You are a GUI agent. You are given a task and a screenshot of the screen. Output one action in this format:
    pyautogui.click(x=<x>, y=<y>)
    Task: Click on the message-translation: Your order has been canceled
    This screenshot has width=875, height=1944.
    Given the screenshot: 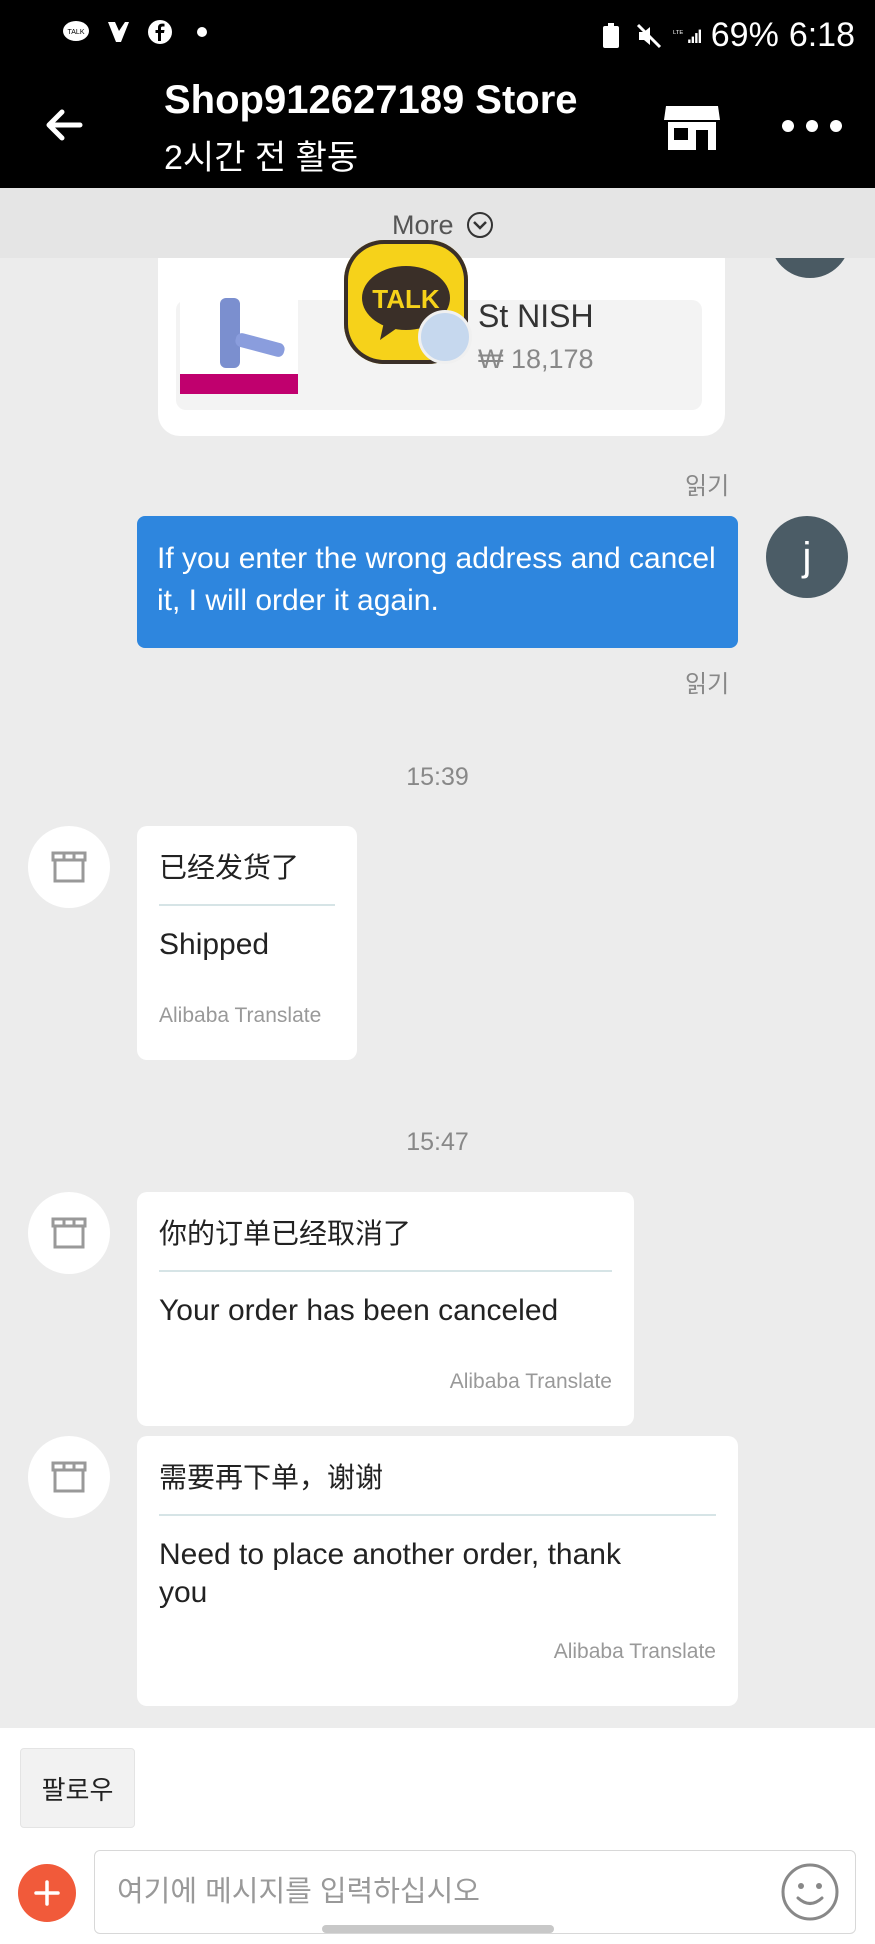 What is the action you would take?
    pyautogui.click(x=359, y=1310)
    